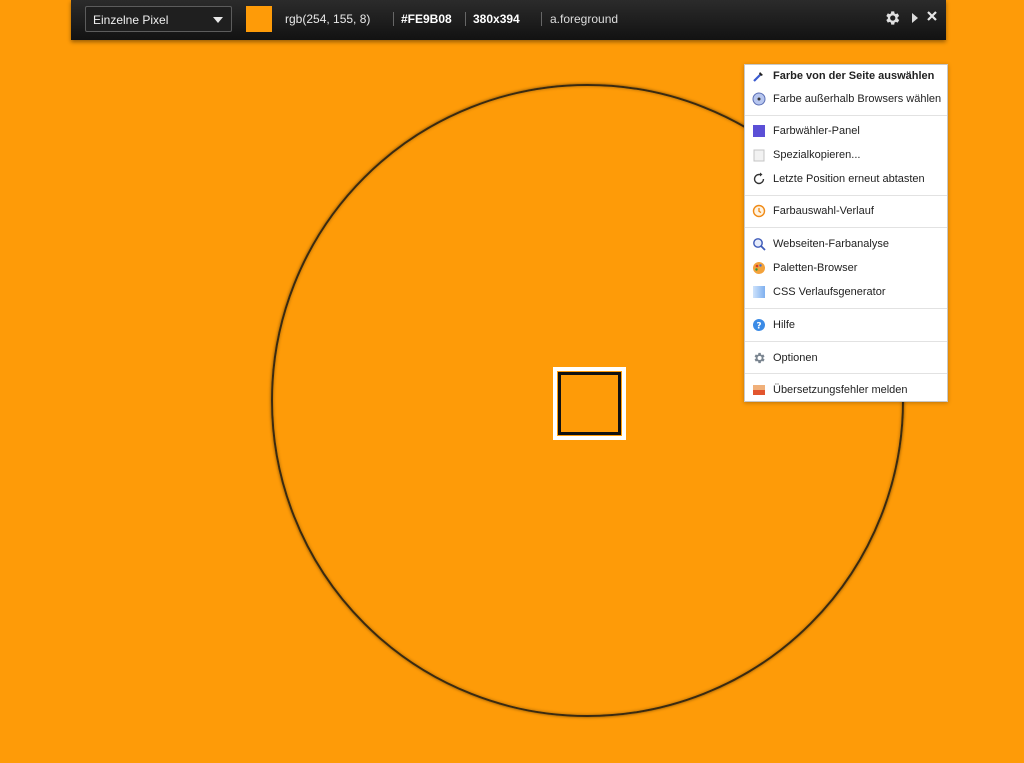  What do you see at coordinates (759, 268) in the screenshot?
I see `palette-icon` at bounding box center [759, 268].